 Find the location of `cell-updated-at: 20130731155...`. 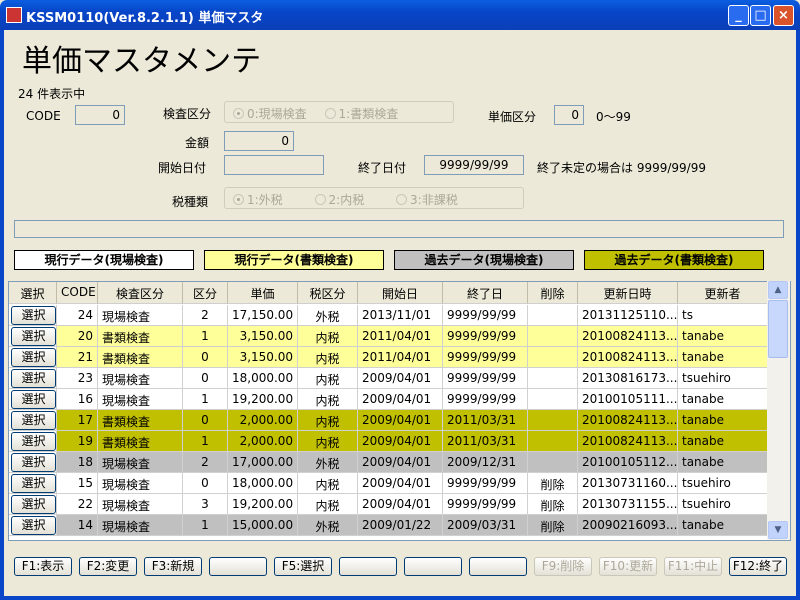

cell-updated-at: 20130731155... is located at coordinates (628, 504).